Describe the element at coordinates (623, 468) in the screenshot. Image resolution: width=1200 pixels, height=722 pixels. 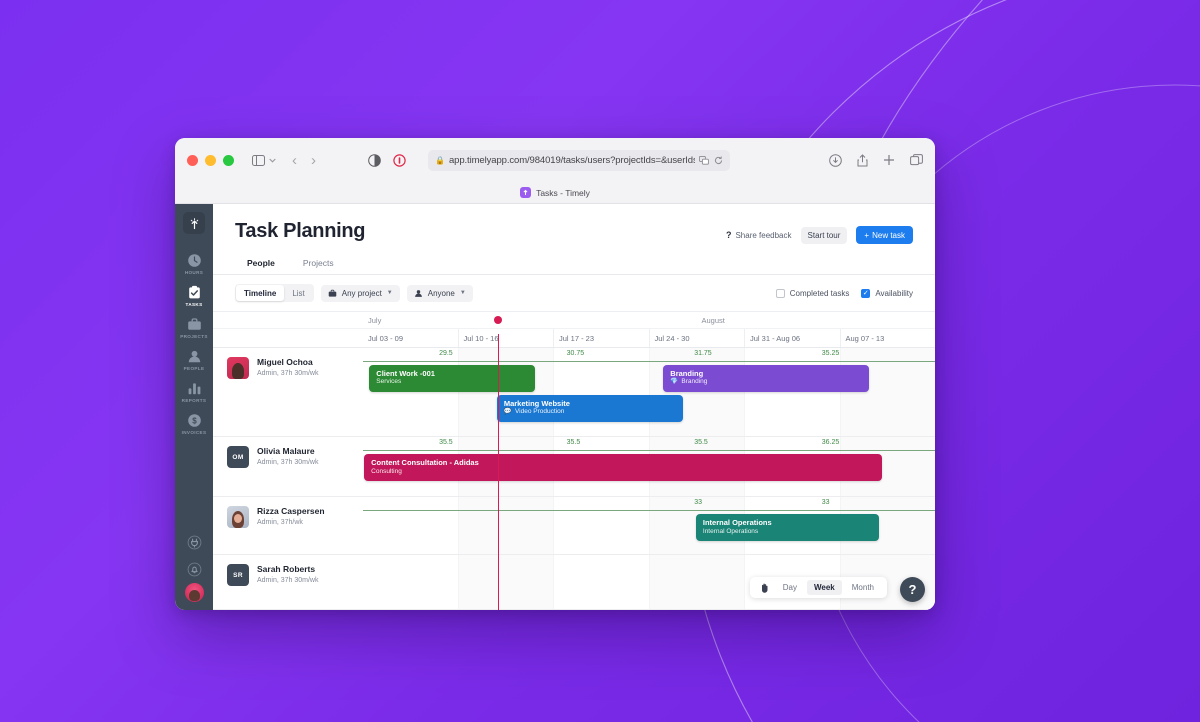
I see `task-bar: Content Consultation - Adidas Consulting` at that location.